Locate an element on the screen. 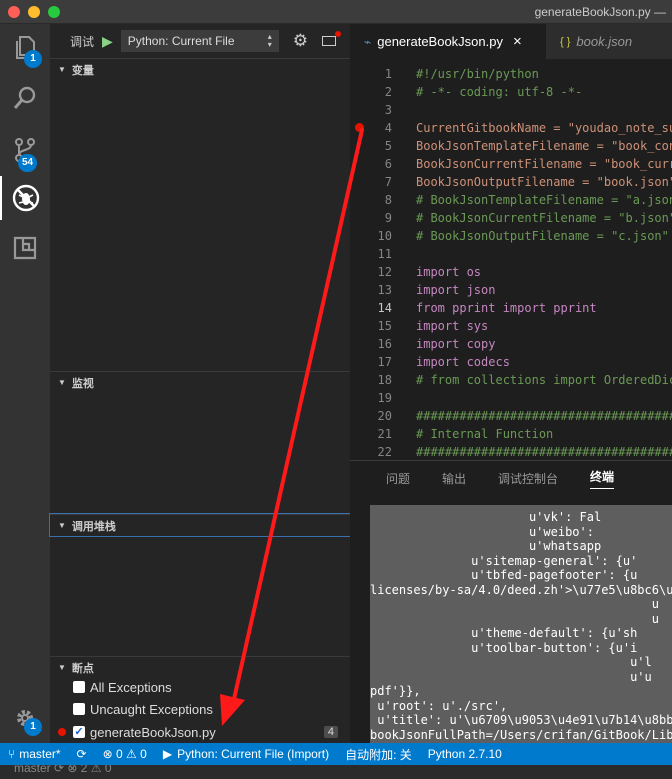 The height and width of the screenshot is (779, 672). code-line: BookJsonOutputFilename = "book.json" is located at coordinates (544, 182).